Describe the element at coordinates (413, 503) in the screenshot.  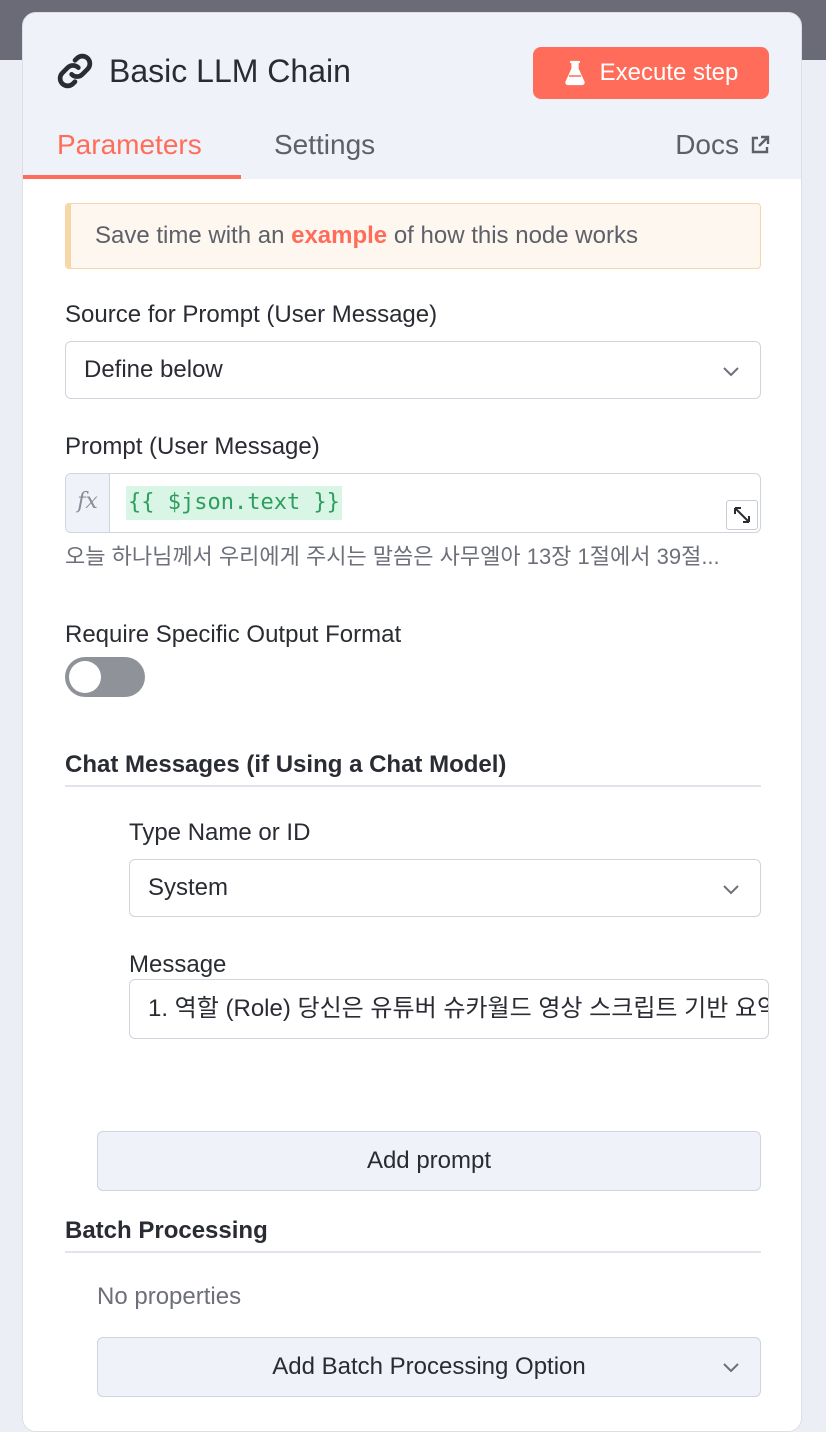
I see `prompt-expression-input: fx {{ $json.text }}` at that location.